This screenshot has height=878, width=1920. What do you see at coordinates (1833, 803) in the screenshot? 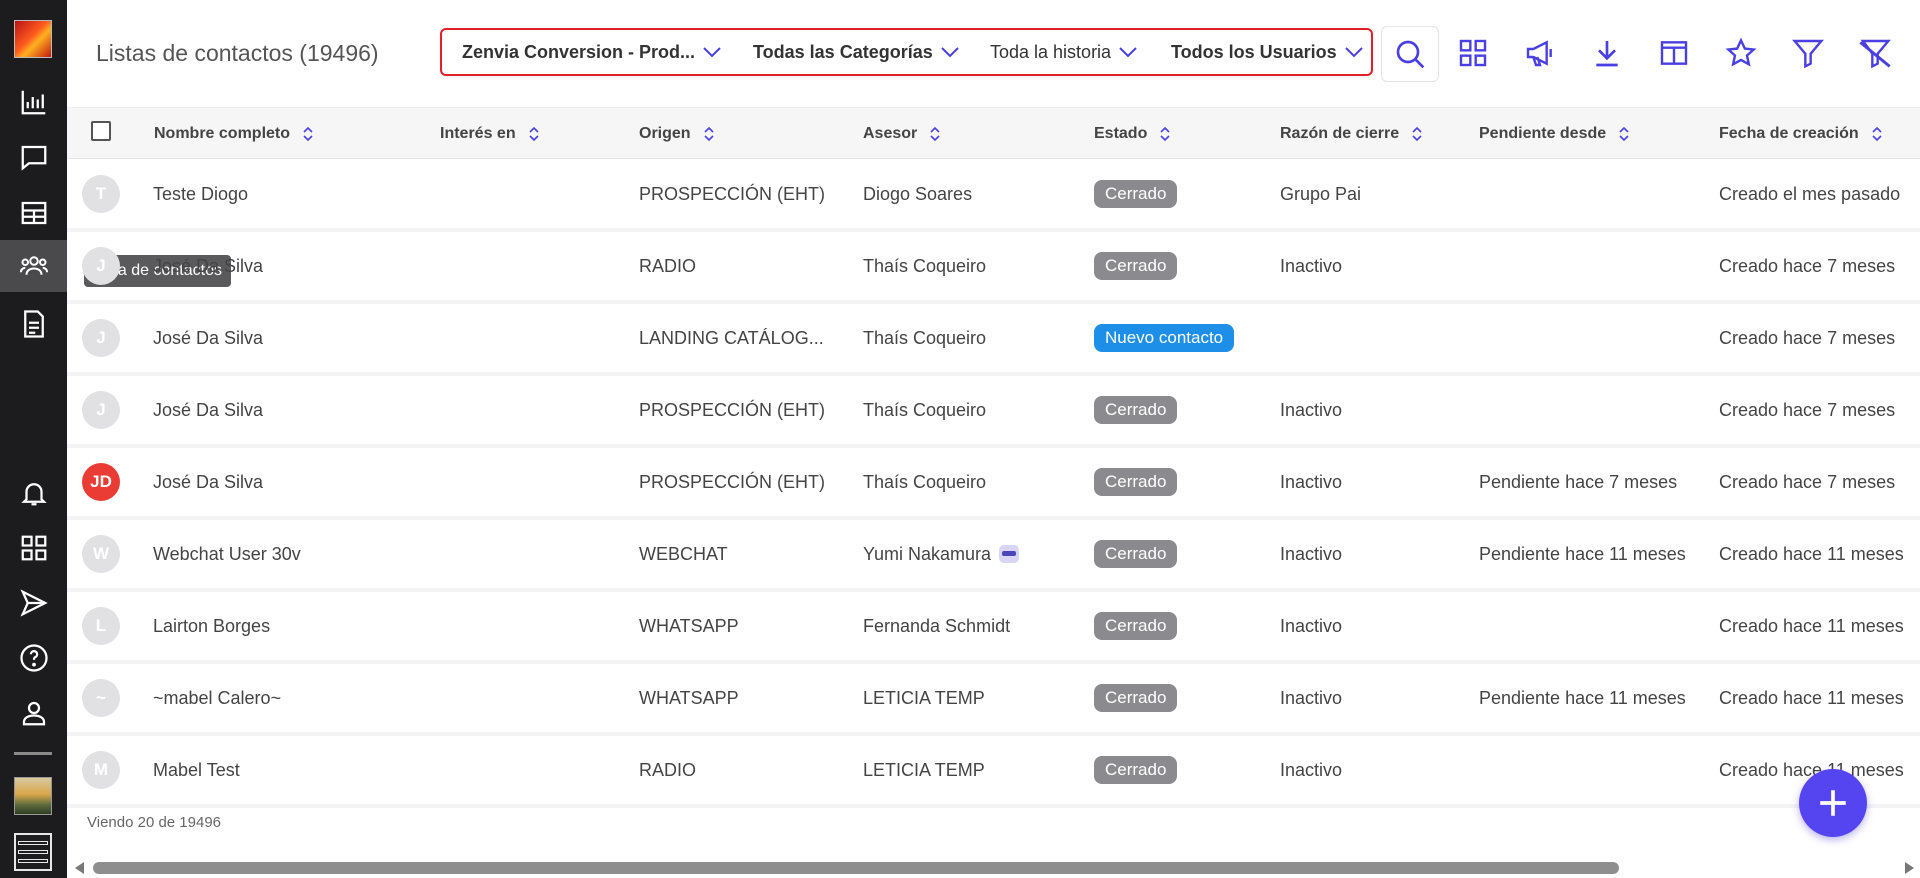
I see `add-contact-button` at bounding box center [1833, 803].